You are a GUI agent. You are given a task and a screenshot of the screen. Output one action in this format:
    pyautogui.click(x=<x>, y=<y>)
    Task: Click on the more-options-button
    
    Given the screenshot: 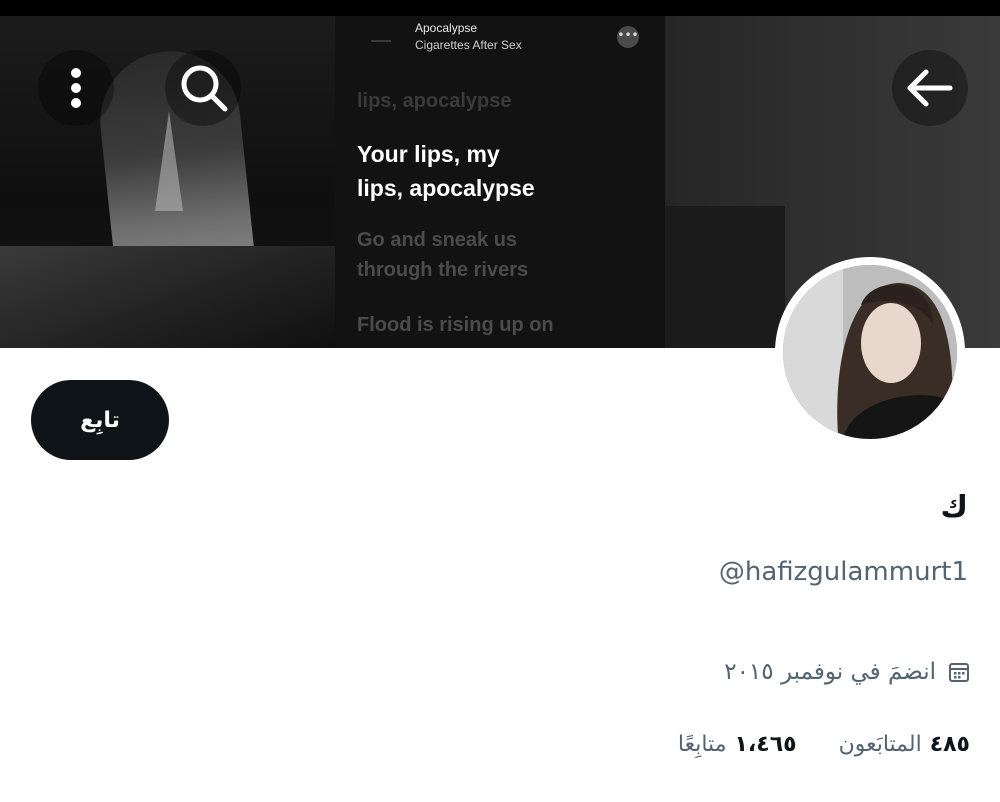 What is the action you would take?
    pyautogui.click(x=76, y=88)
    